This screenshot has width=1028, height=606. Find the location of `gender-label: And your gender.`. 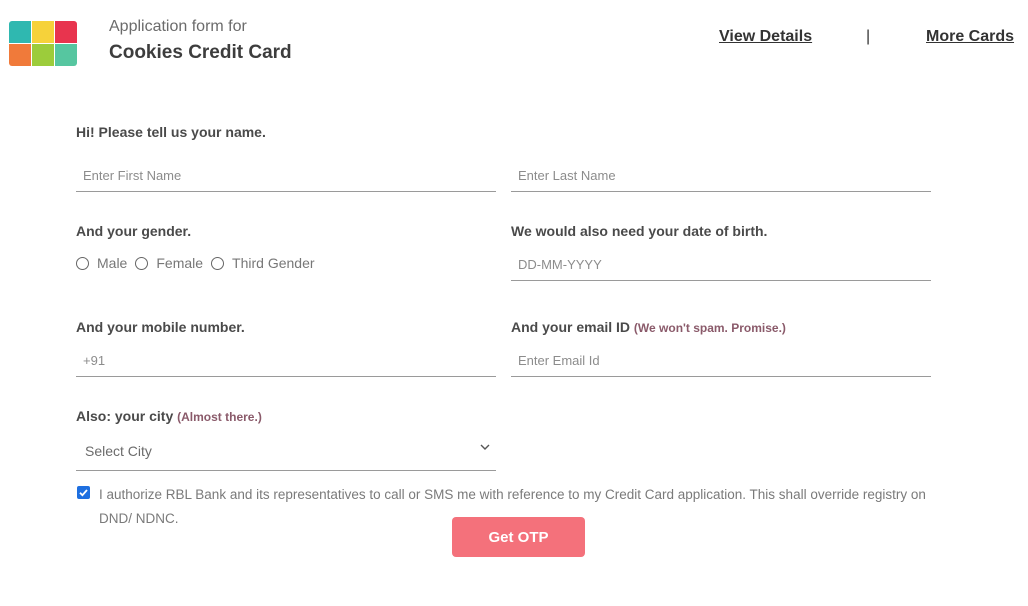

gender-label: And your gender. is located at coordinates (134, 231).